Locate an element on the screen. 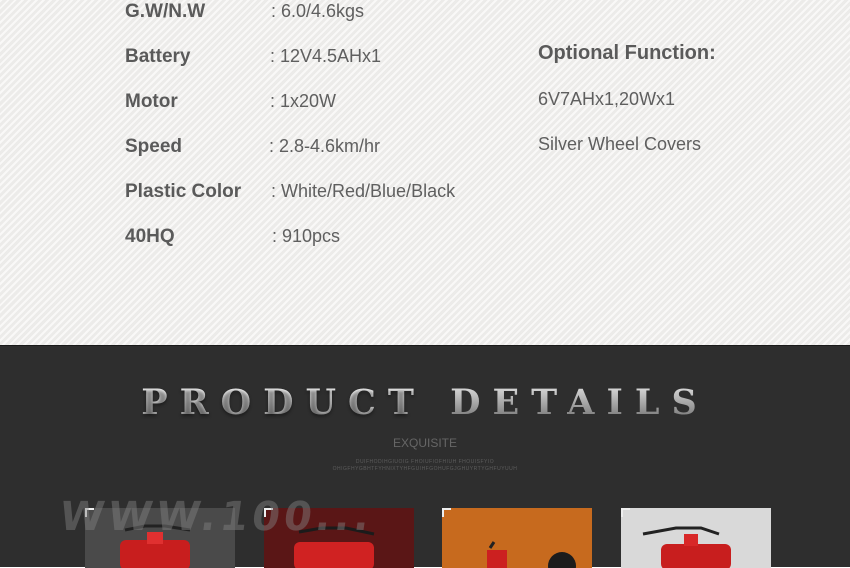  product-details-heading: PRODUCT DETAILS is located at coordinates (425, 402).